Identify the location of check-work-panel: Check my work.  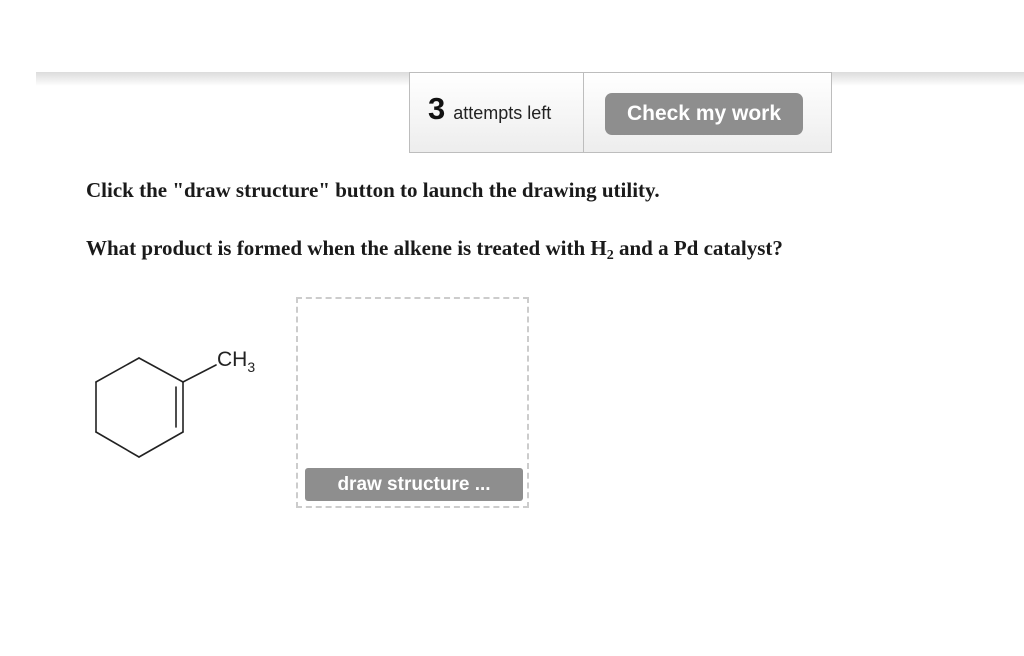
(707, 112).